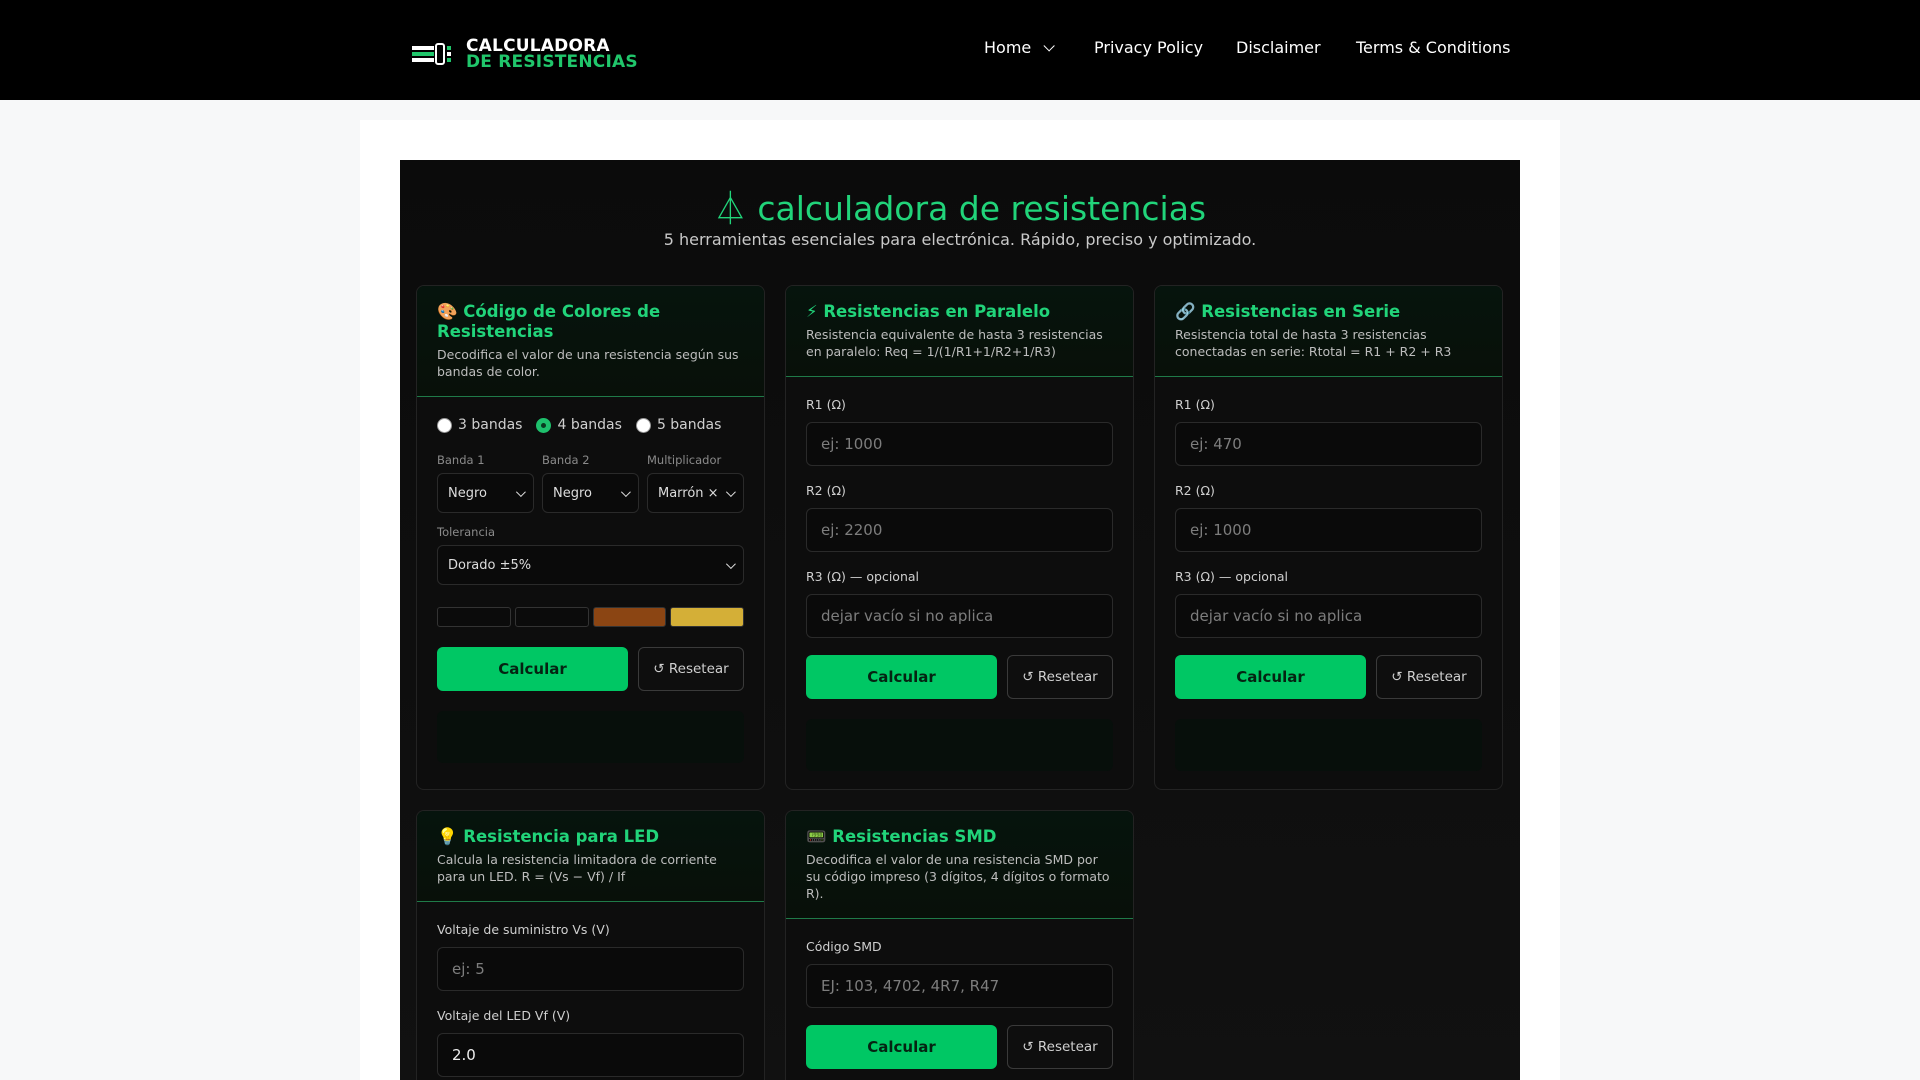  I want to click on logo-line-2: DE RESISTENCIAS, so click(552, 62).